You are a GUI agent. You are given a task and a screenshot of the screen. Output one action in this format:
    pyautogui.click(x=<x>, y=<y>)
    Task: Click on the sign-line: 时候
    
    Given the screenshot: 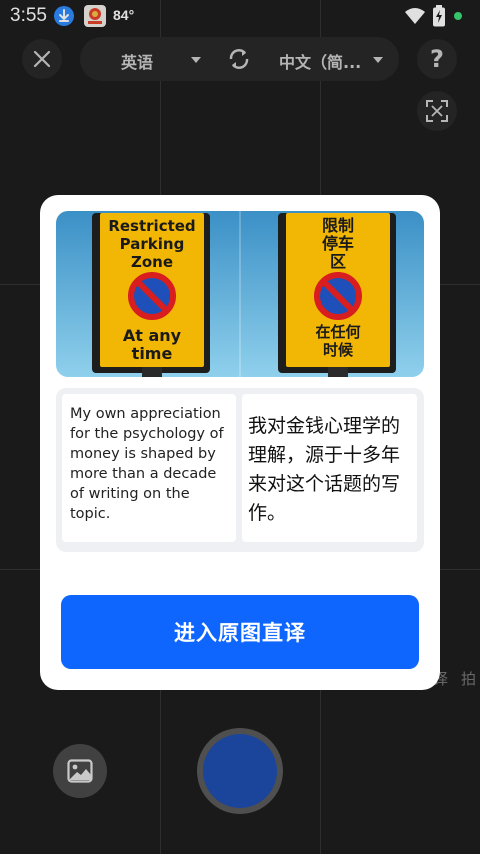 What is the action you would take?
    pyautogui.click(x=338, y=350)
    